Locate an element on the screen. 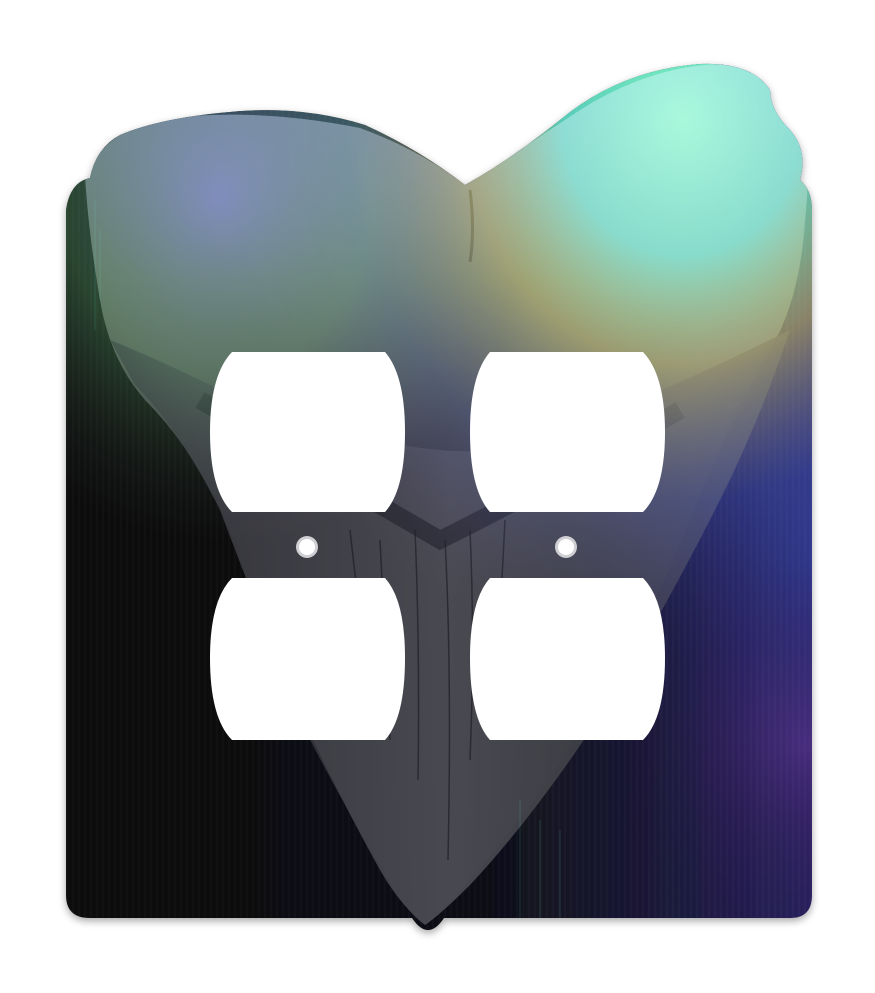 This screenshot has width=875, height=993. outlet-opening-top-left is located at coordinates (307, 432).